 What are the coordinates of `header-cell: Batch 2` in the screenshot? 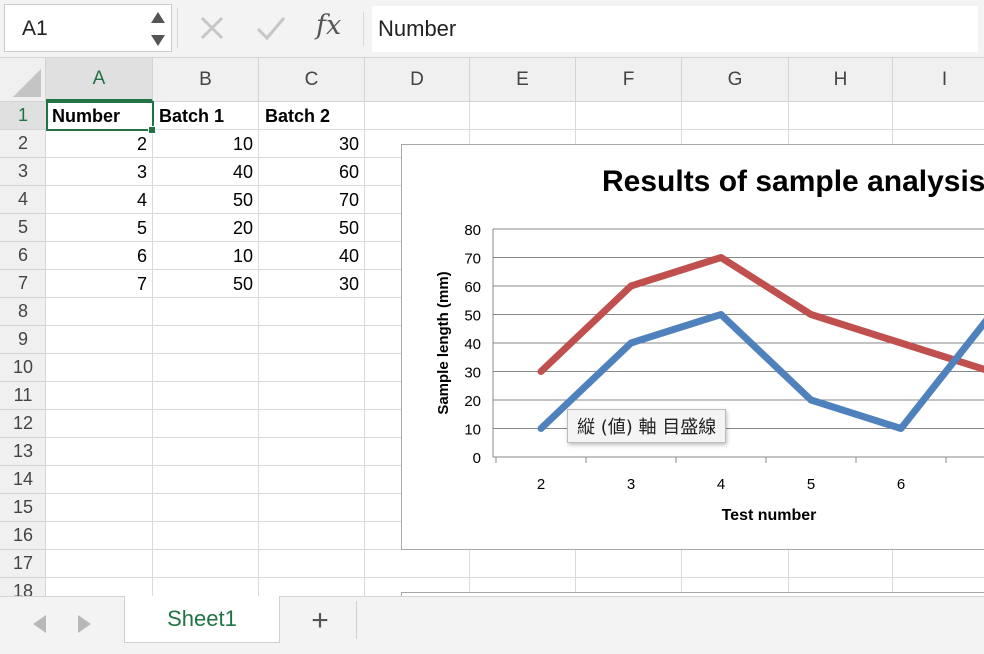 It's located at (312, 116).